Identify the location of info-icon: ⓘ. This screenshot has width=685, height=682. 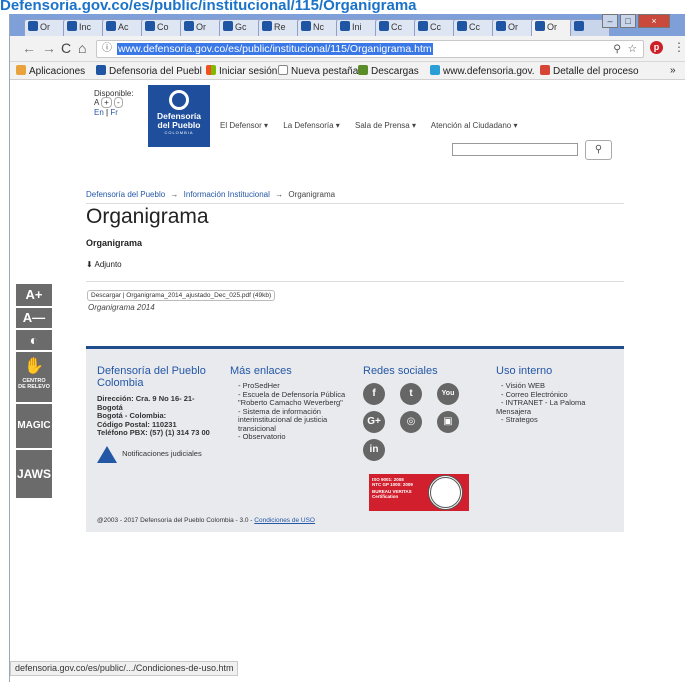
(107, 49).